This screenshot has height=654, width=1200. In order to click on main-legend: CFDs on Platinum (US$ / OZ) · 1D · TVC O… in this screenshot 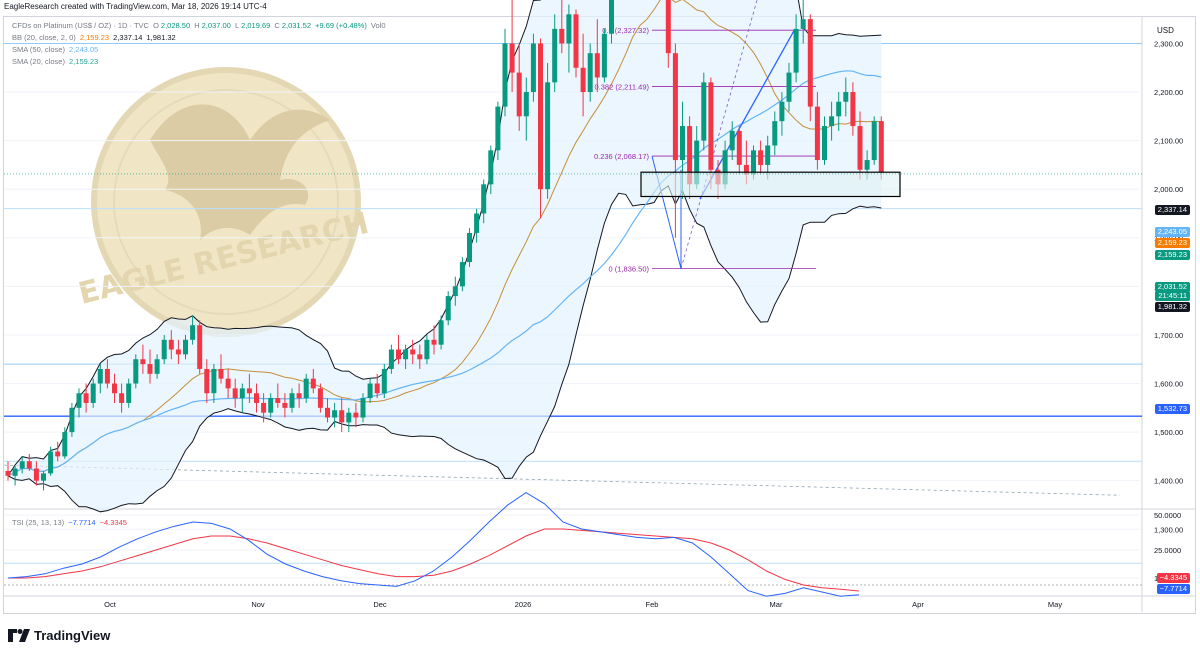, I will do `click(200, 25)`.